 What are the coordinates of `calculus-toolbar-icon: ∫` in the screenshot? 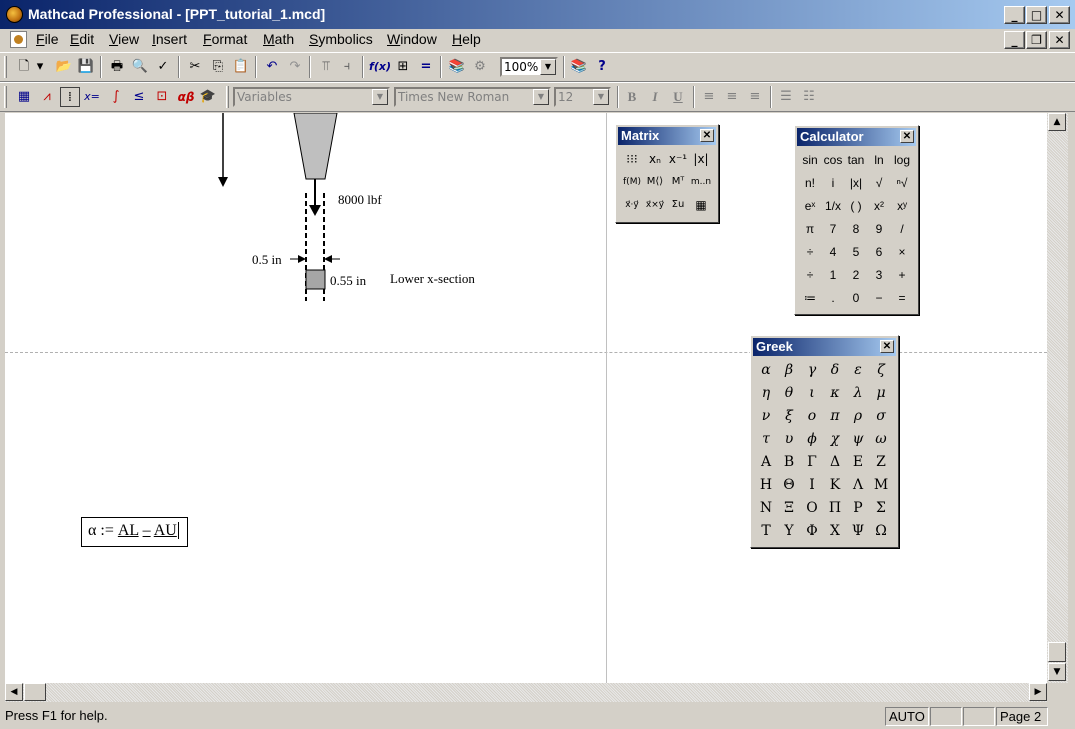 It's located at (116, 97).